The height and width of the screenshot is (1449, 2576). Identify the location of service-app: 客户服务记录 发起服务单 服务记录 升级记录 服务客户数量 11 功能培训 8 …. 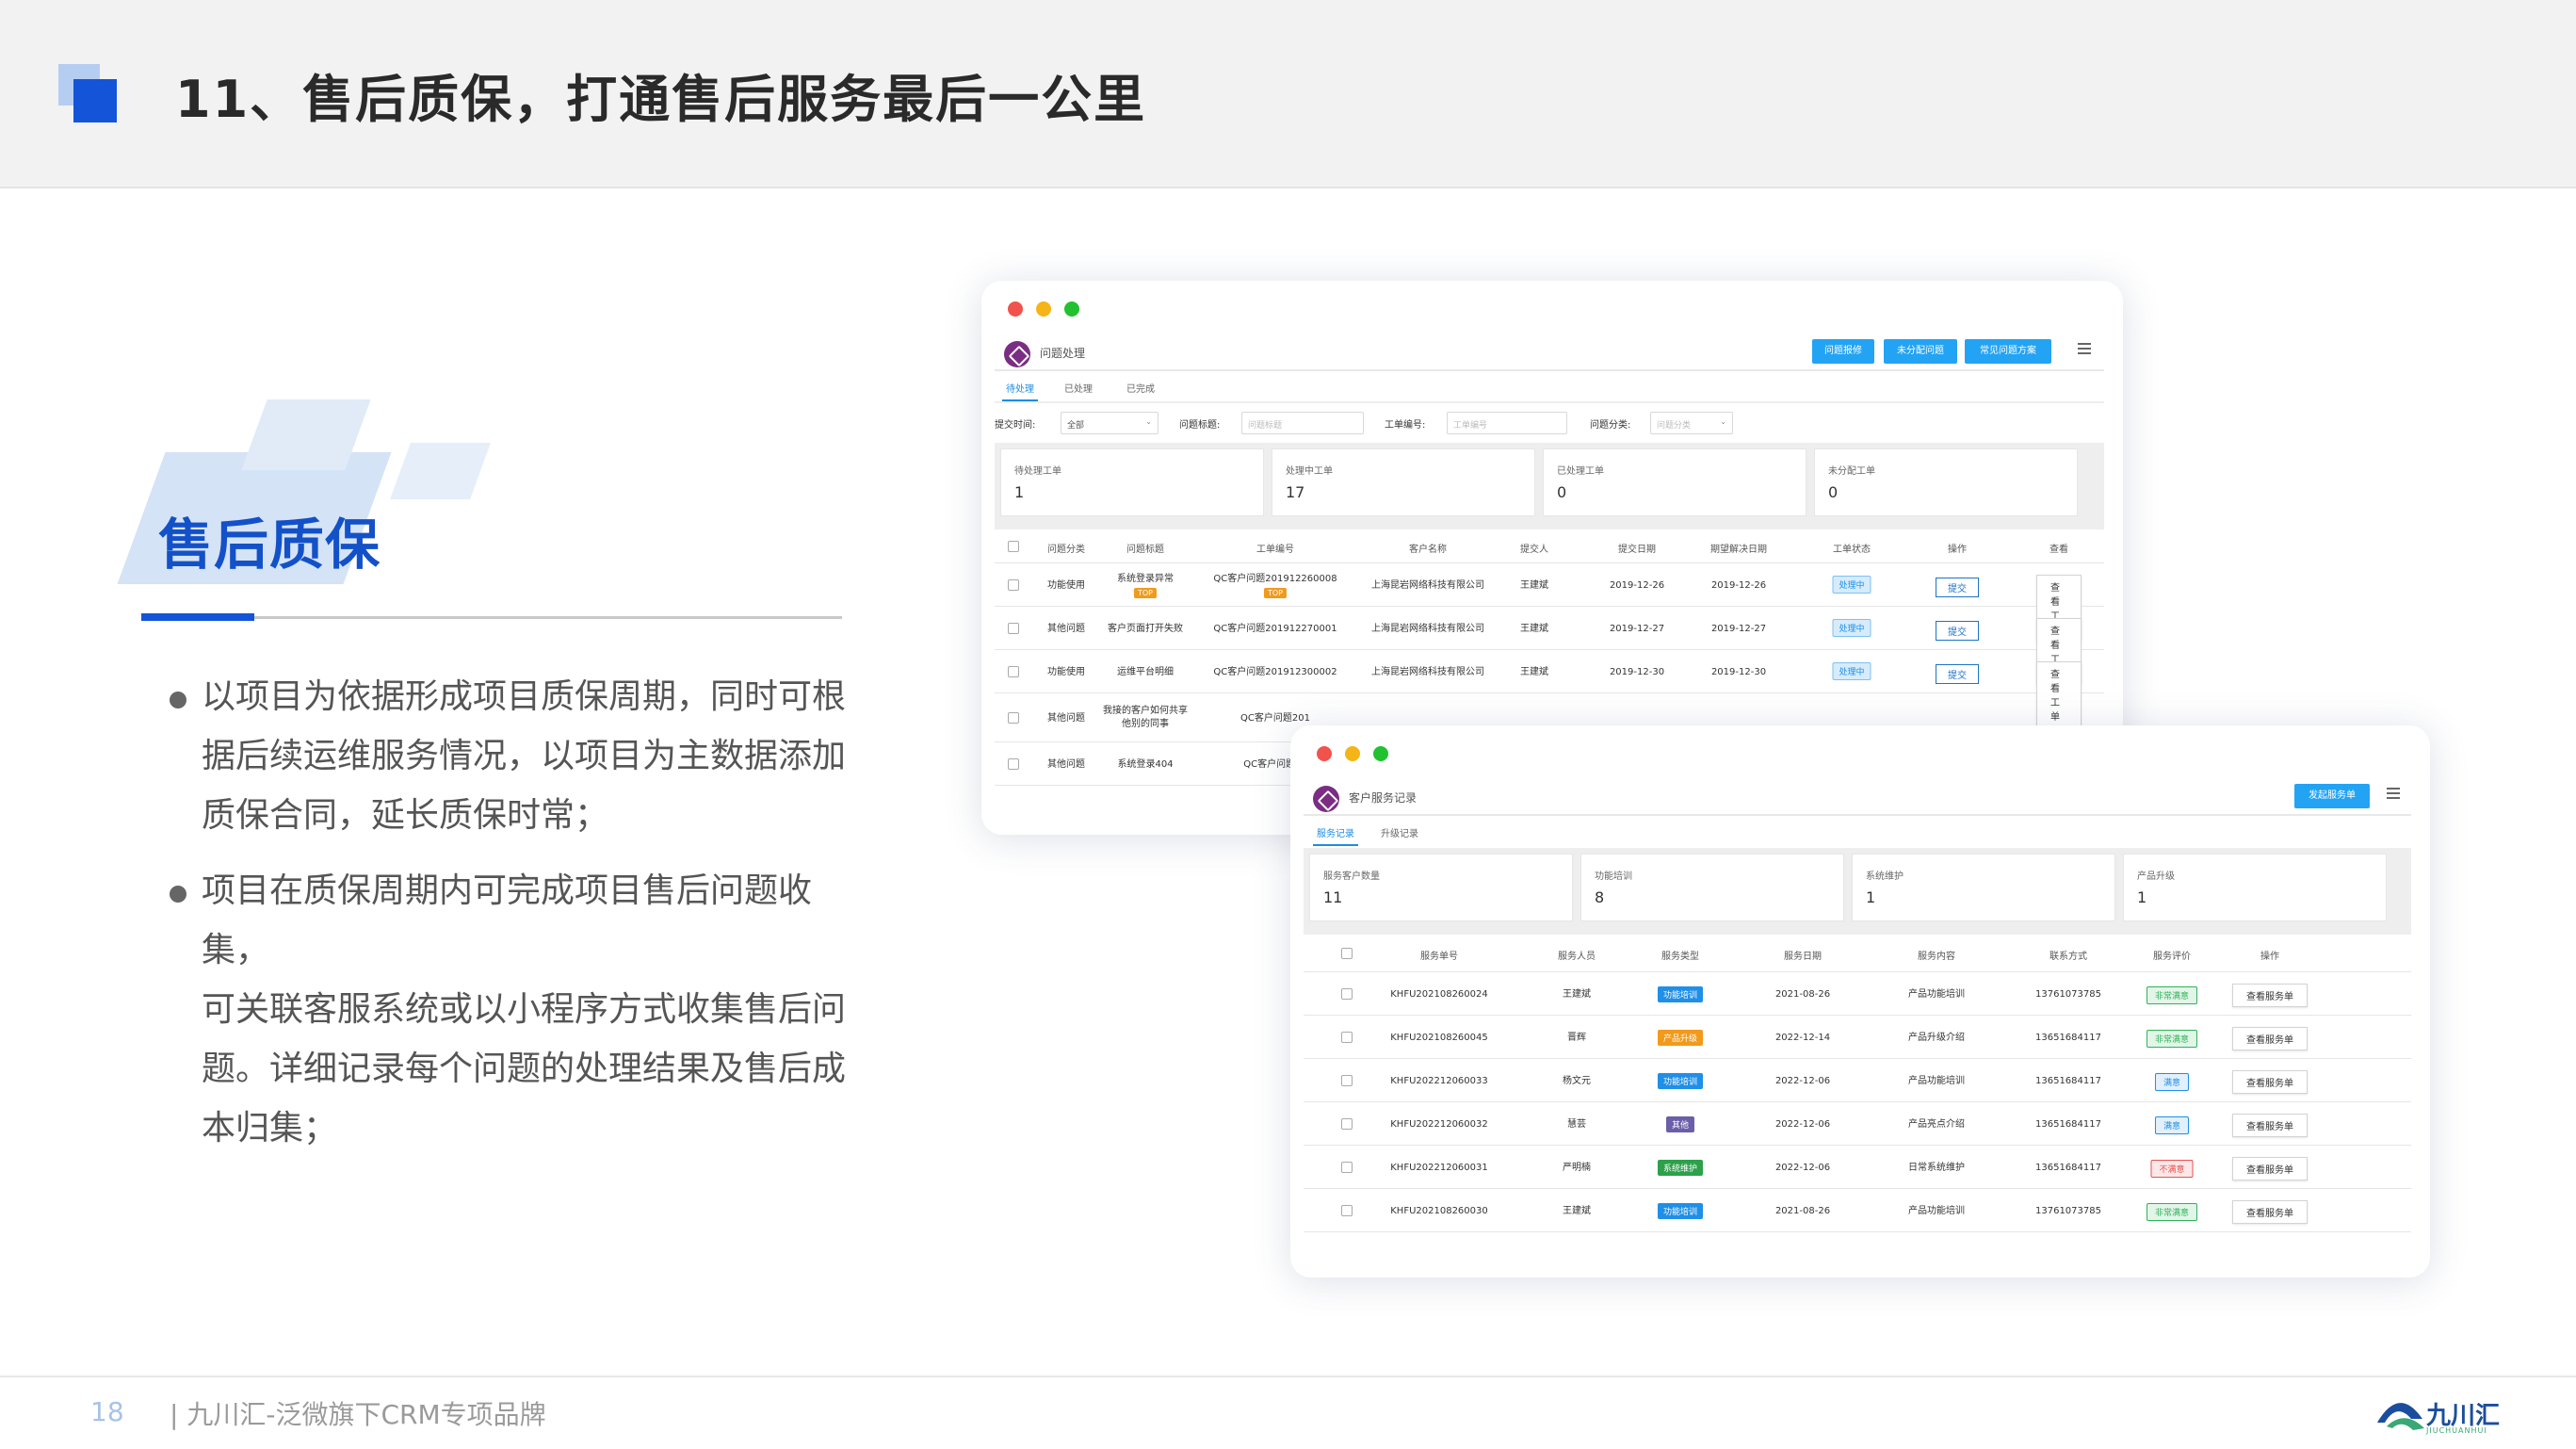
(1857, 1028).